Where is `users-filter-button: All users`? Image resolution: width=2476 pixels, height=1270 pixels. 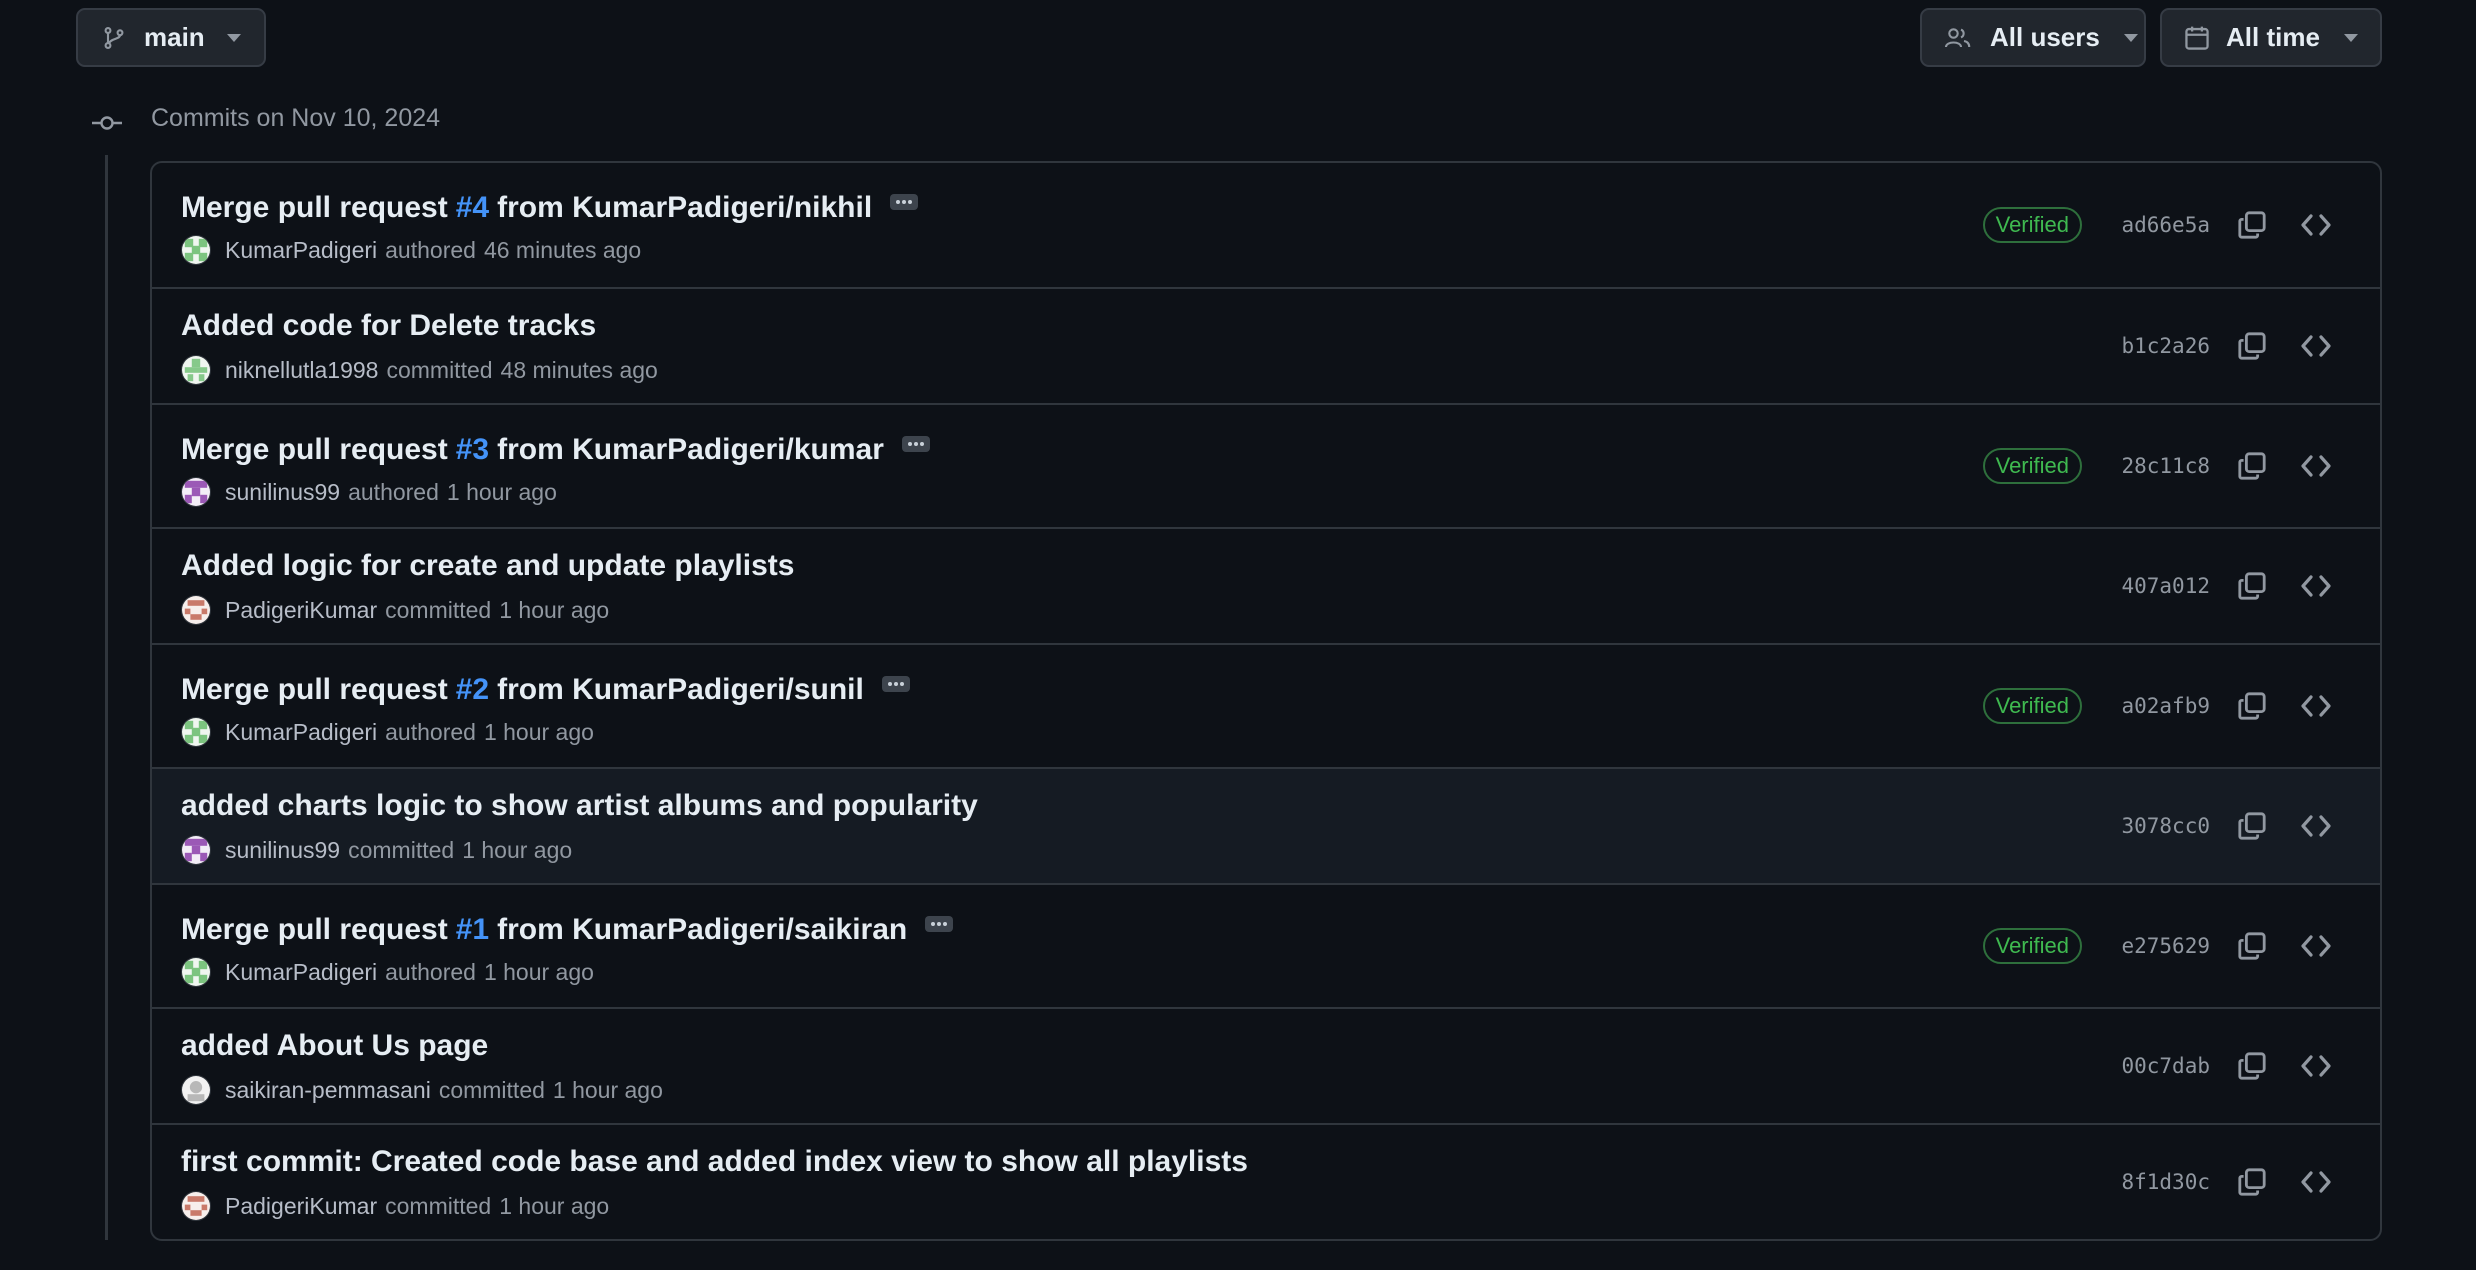
users-filter-button: All users is located at coordinates (2033, 37).